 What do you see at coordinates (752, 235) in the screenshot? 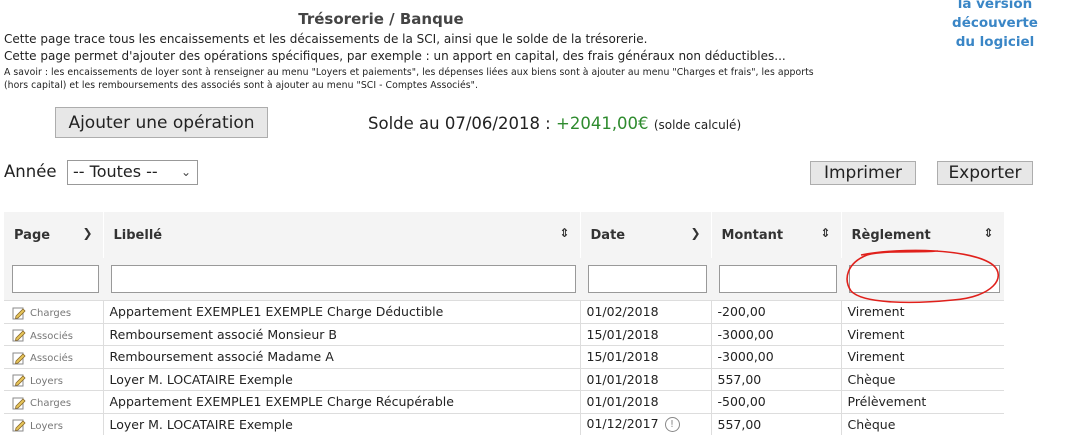
I see `column-header-label: Montant` at bounding box center [752, 235].